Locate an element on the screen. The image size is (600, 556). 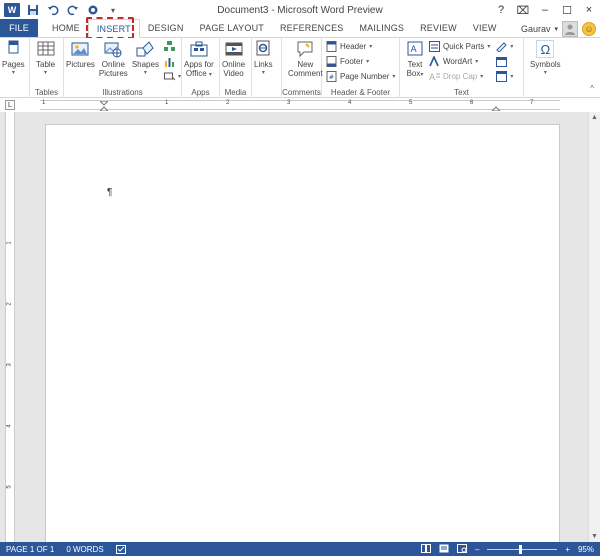
online-pictures-label-1: Online is located at coordinates (113, 64).